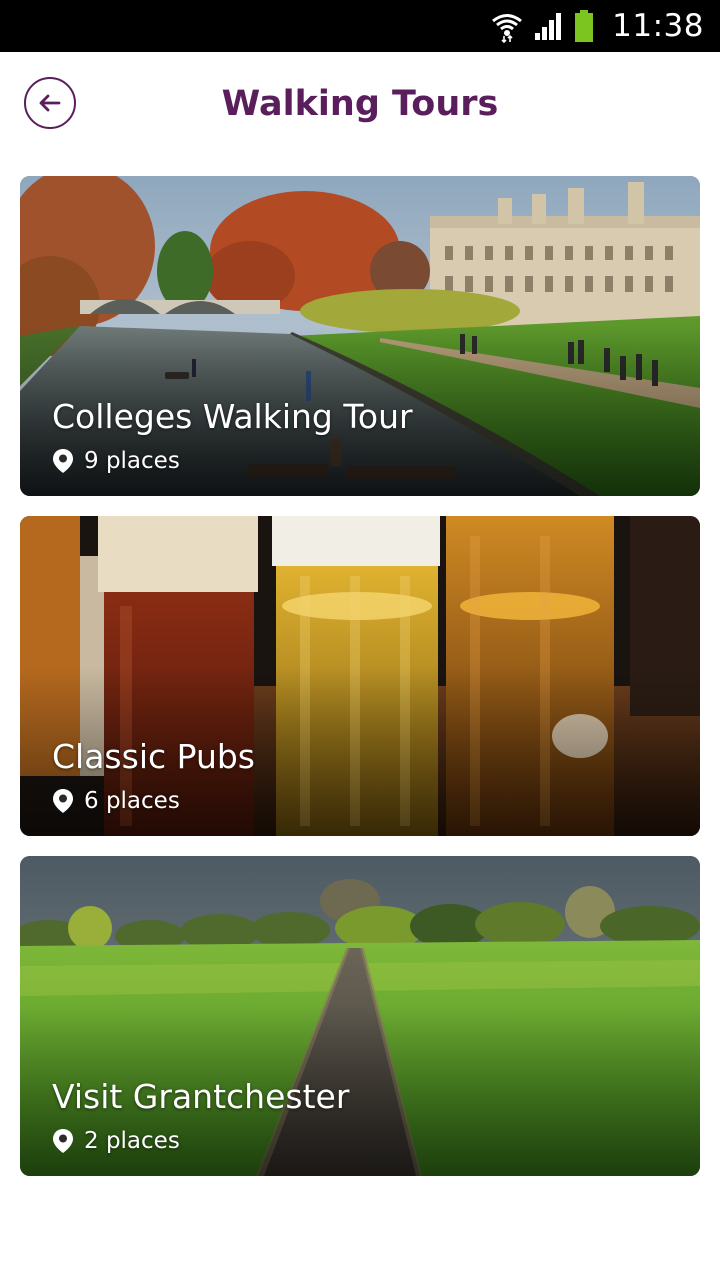 The image size is (720, 1280). I want to click on tour-places: 9 places, so click(116, 461).